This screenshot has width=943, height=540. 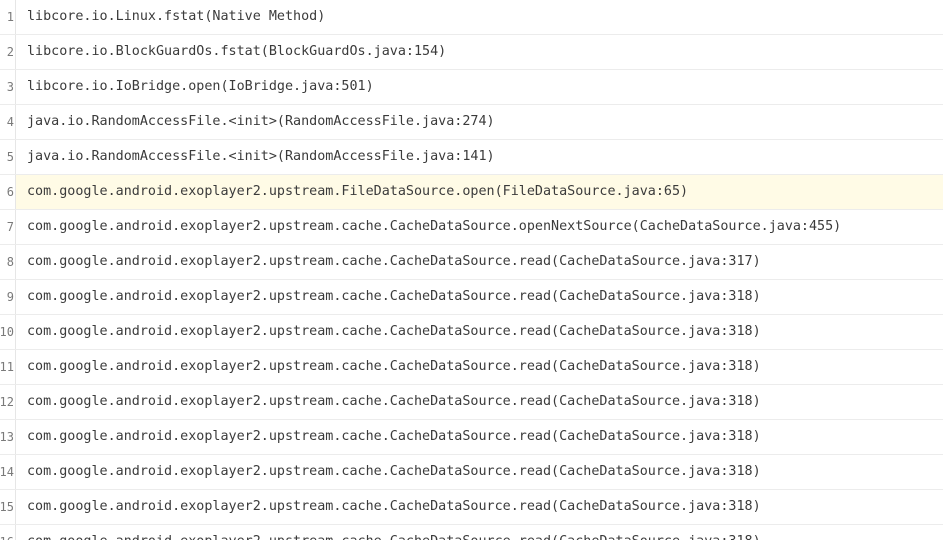 I want to click on line-number: 4, so click(x=10, y=122).